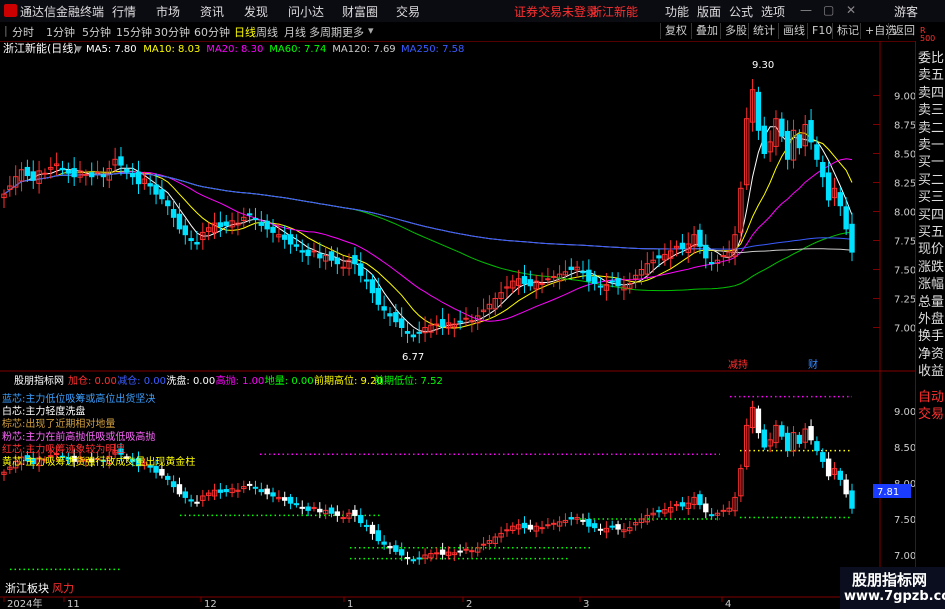 The image size is (945, 609). I want to click on quote-label: 买五, so click(931, 230).